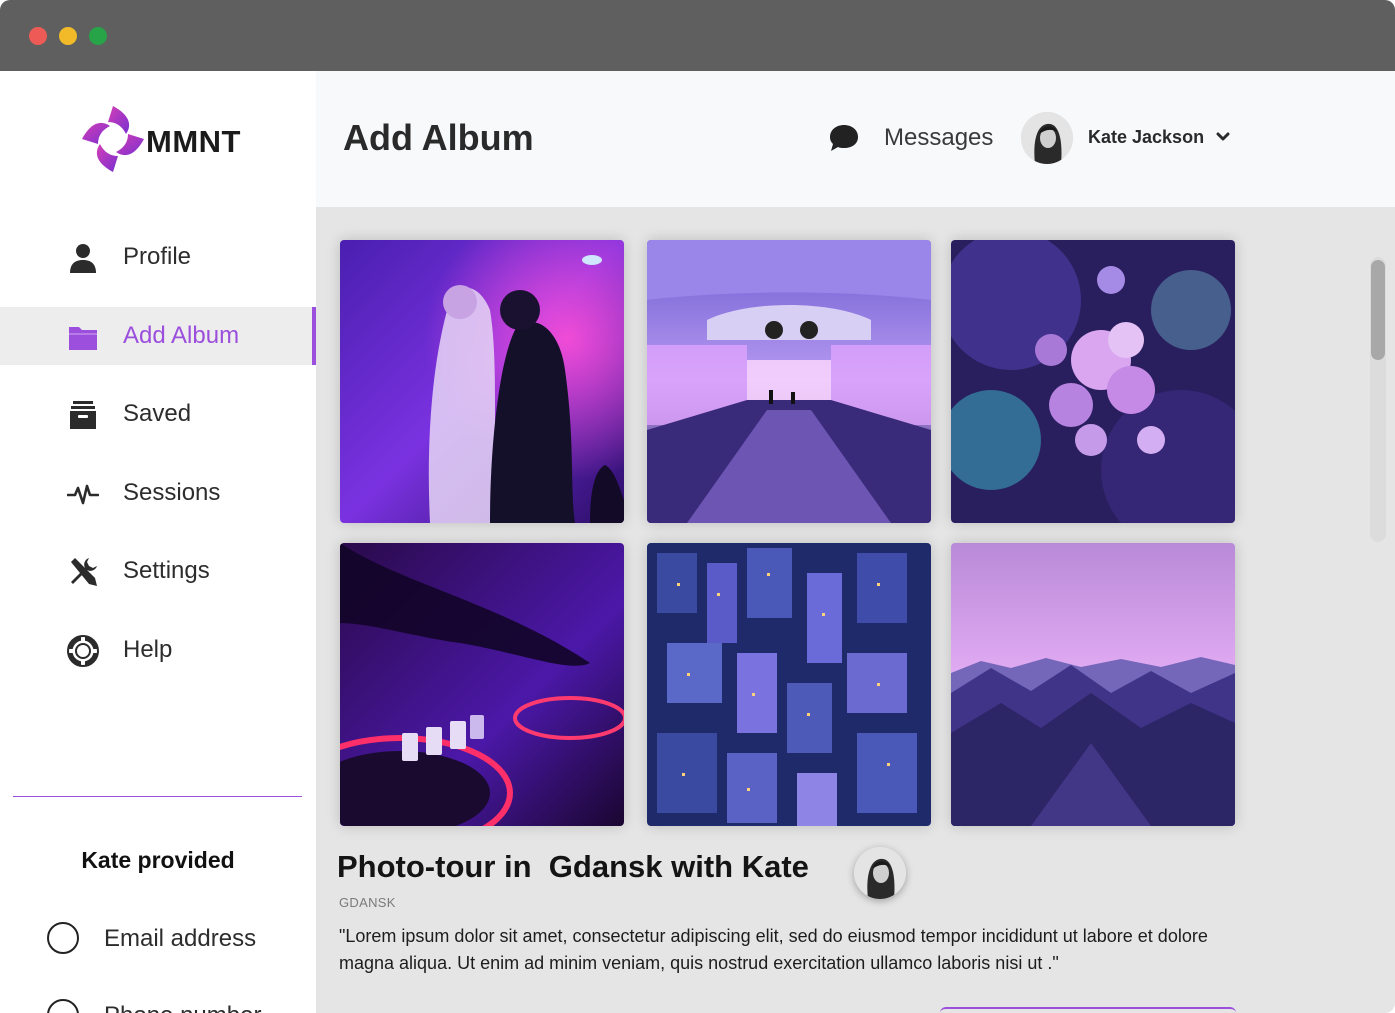 This screenshot has height=1013, width=1395. I want to click on sidebar-divider, so click(157, 796).